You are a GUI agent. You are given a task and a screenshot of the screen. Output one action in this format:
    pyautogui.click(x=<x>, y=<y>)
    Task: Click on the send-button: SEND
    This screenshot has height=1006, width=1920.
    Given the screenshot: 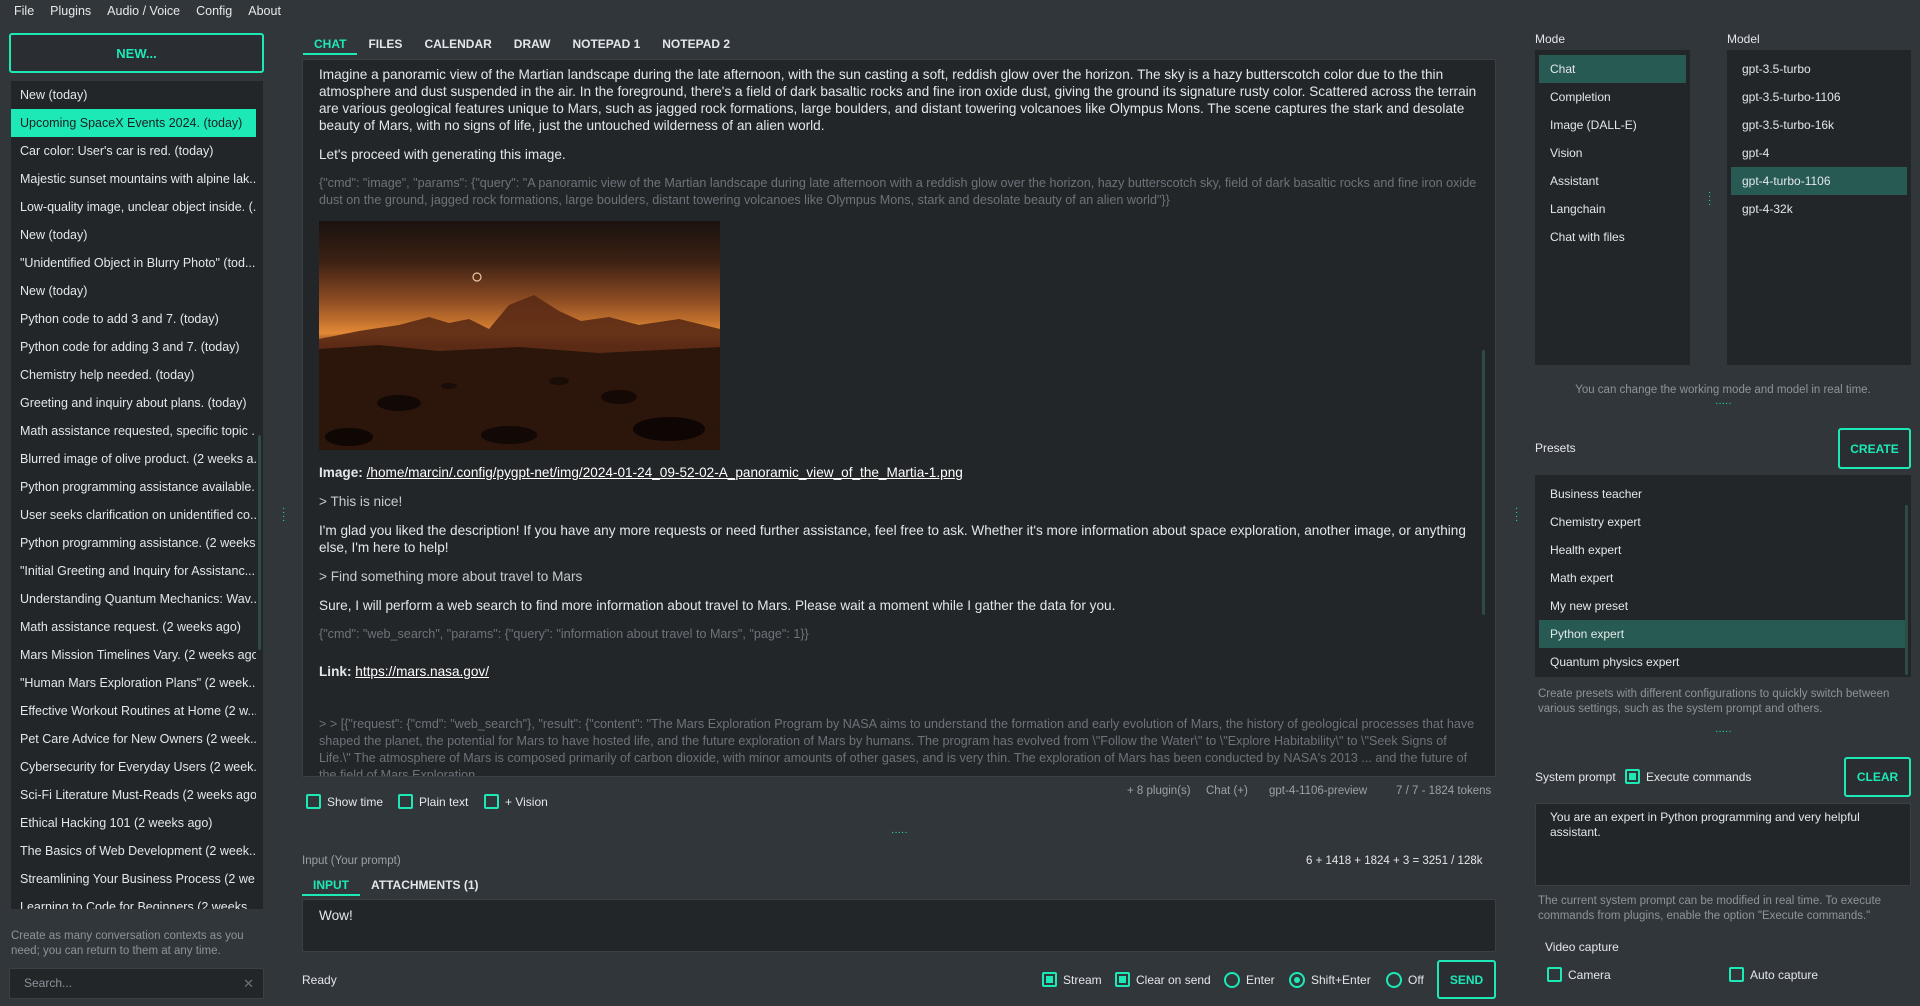 What is the action you would take?
    pyautogui.click(x=1466, y=979)
    